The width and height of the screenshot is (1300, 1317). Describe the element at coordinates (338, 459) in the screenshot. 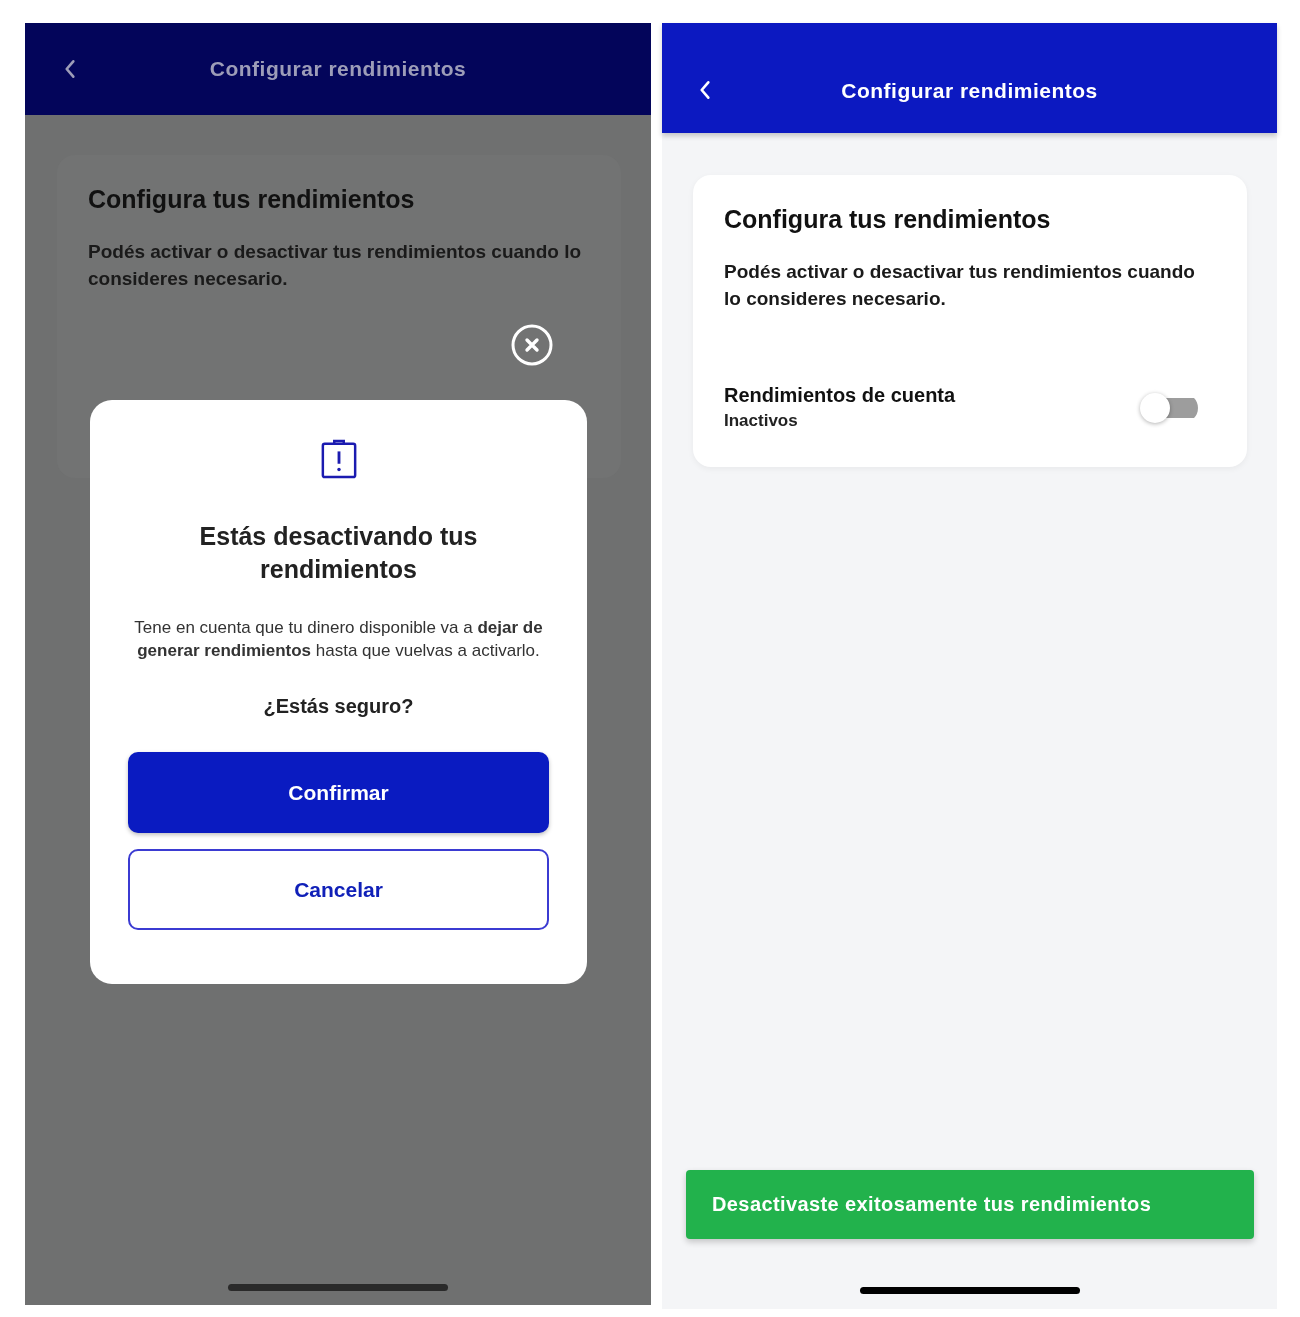

I see `clipboard-alert-icon` at that location.